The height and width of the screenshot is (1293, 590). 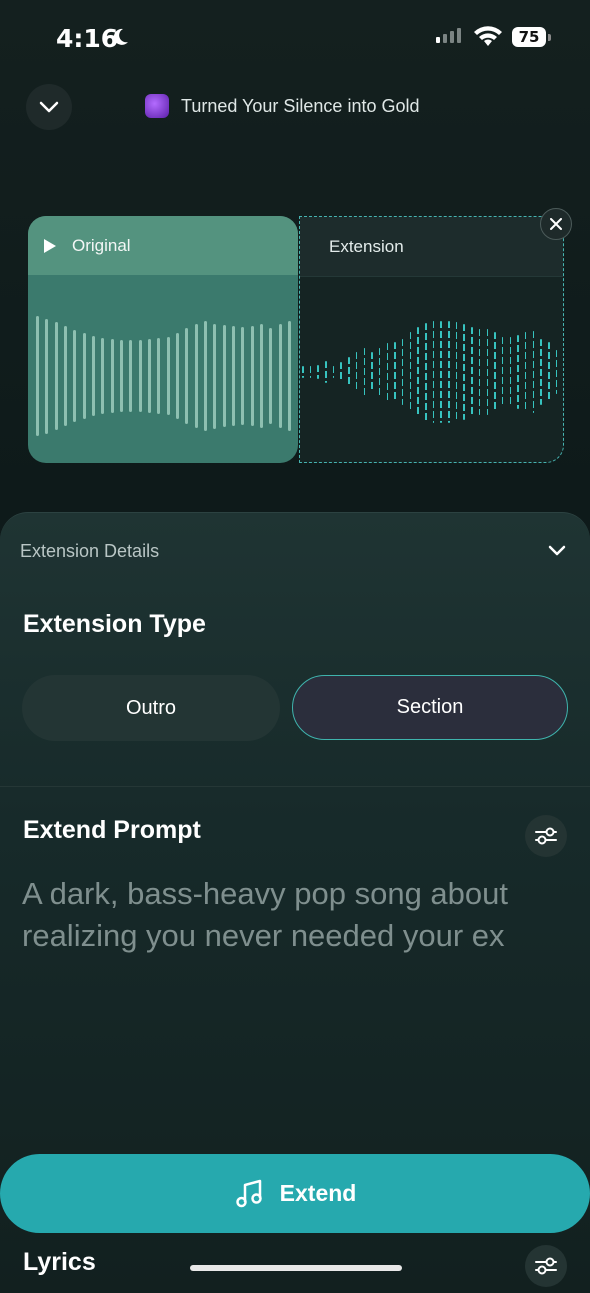 I want to click on play-icon, so click(x=50, y=245).